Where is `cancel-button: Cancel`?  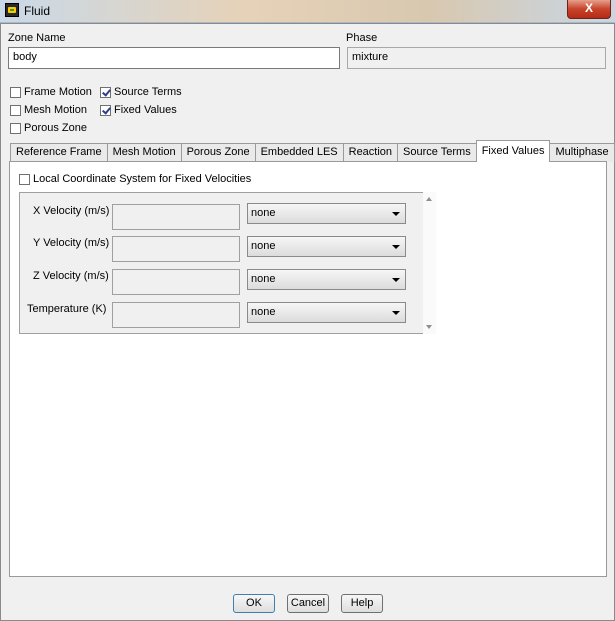
cancel-button: Cancel is located at coordinates (308, 603).